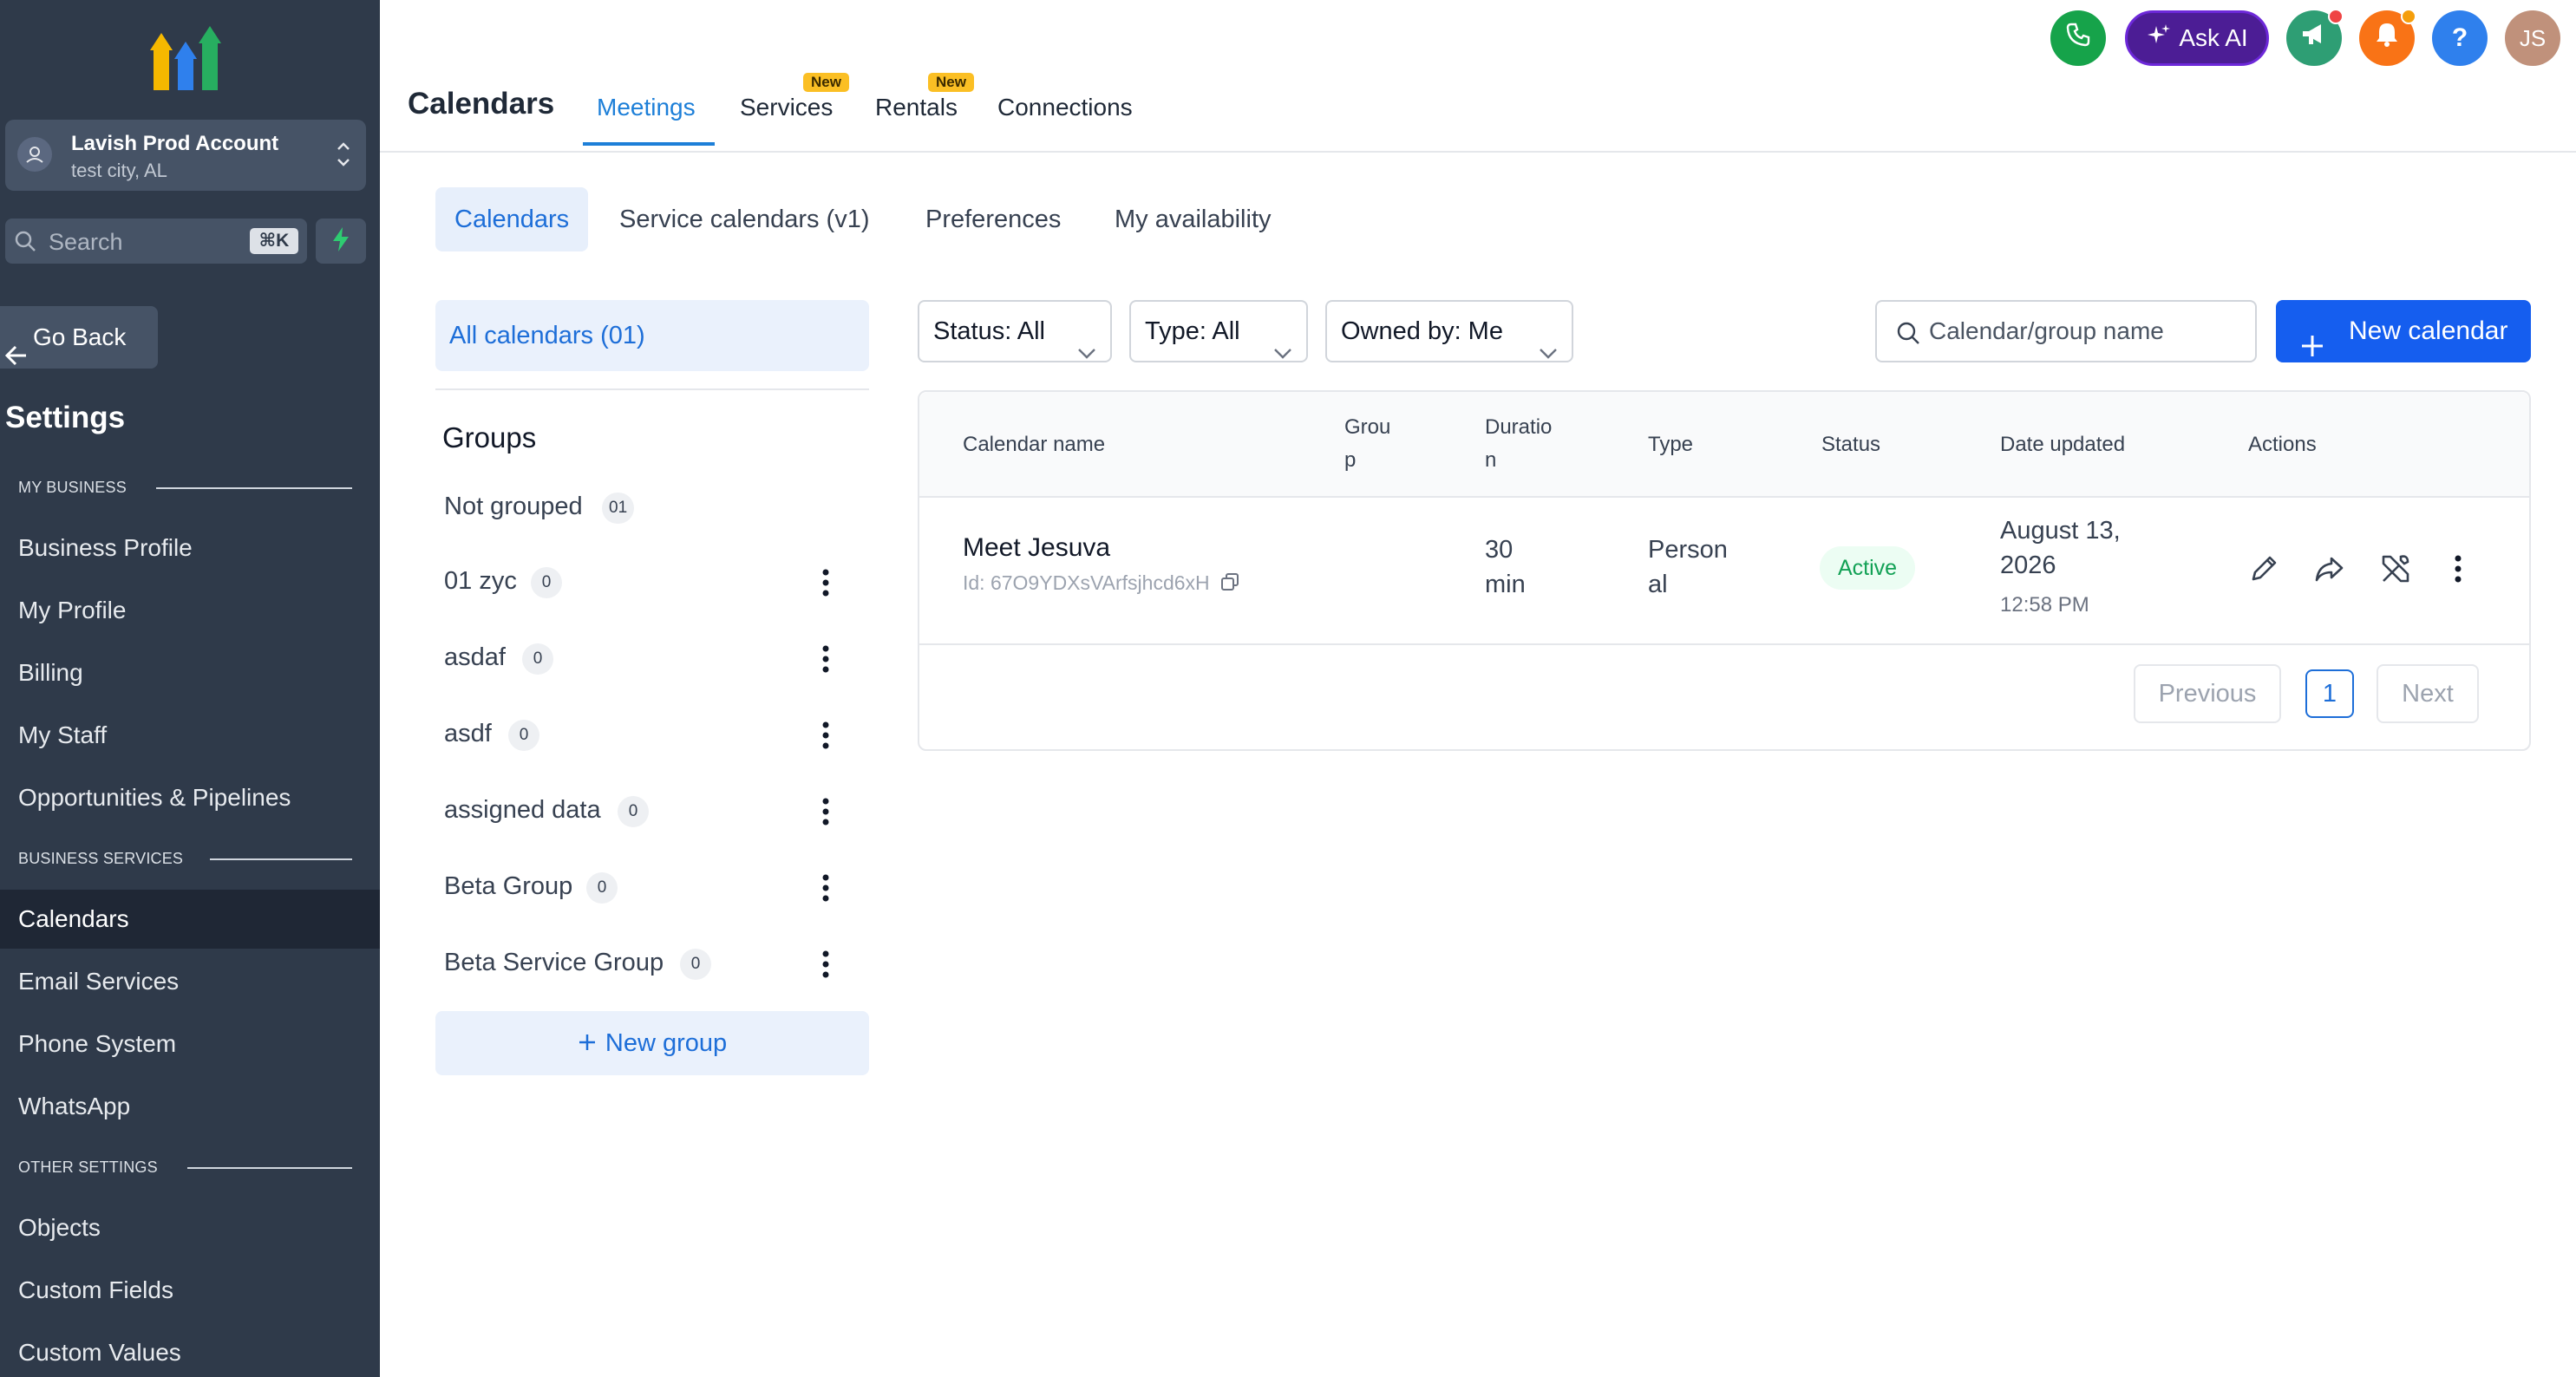  Describe the element at coordinates (2044, 605) in the screenshot. I see `date-updated-time: 12:58 PM` at that location.